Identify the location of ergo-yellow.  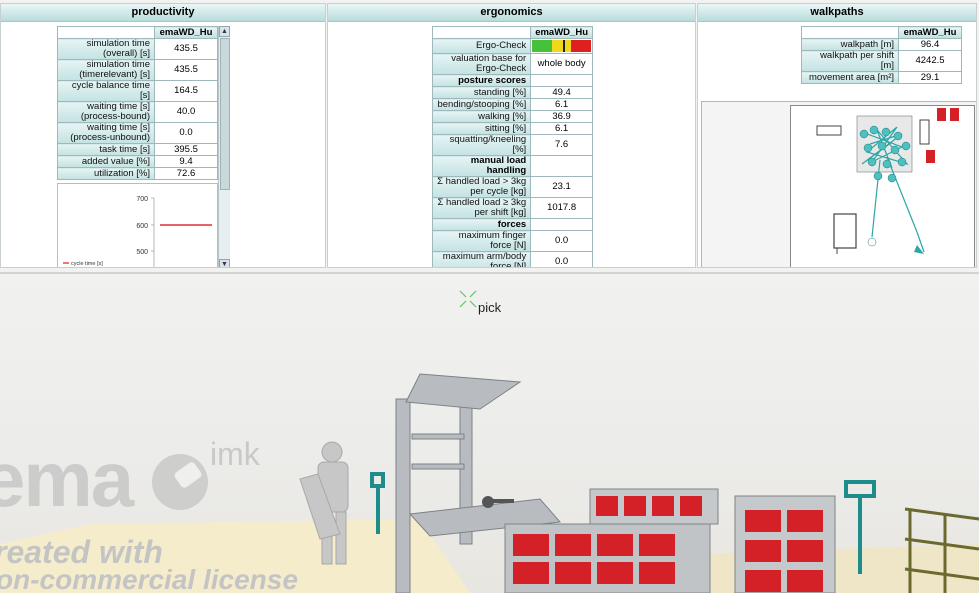
(561, 46).